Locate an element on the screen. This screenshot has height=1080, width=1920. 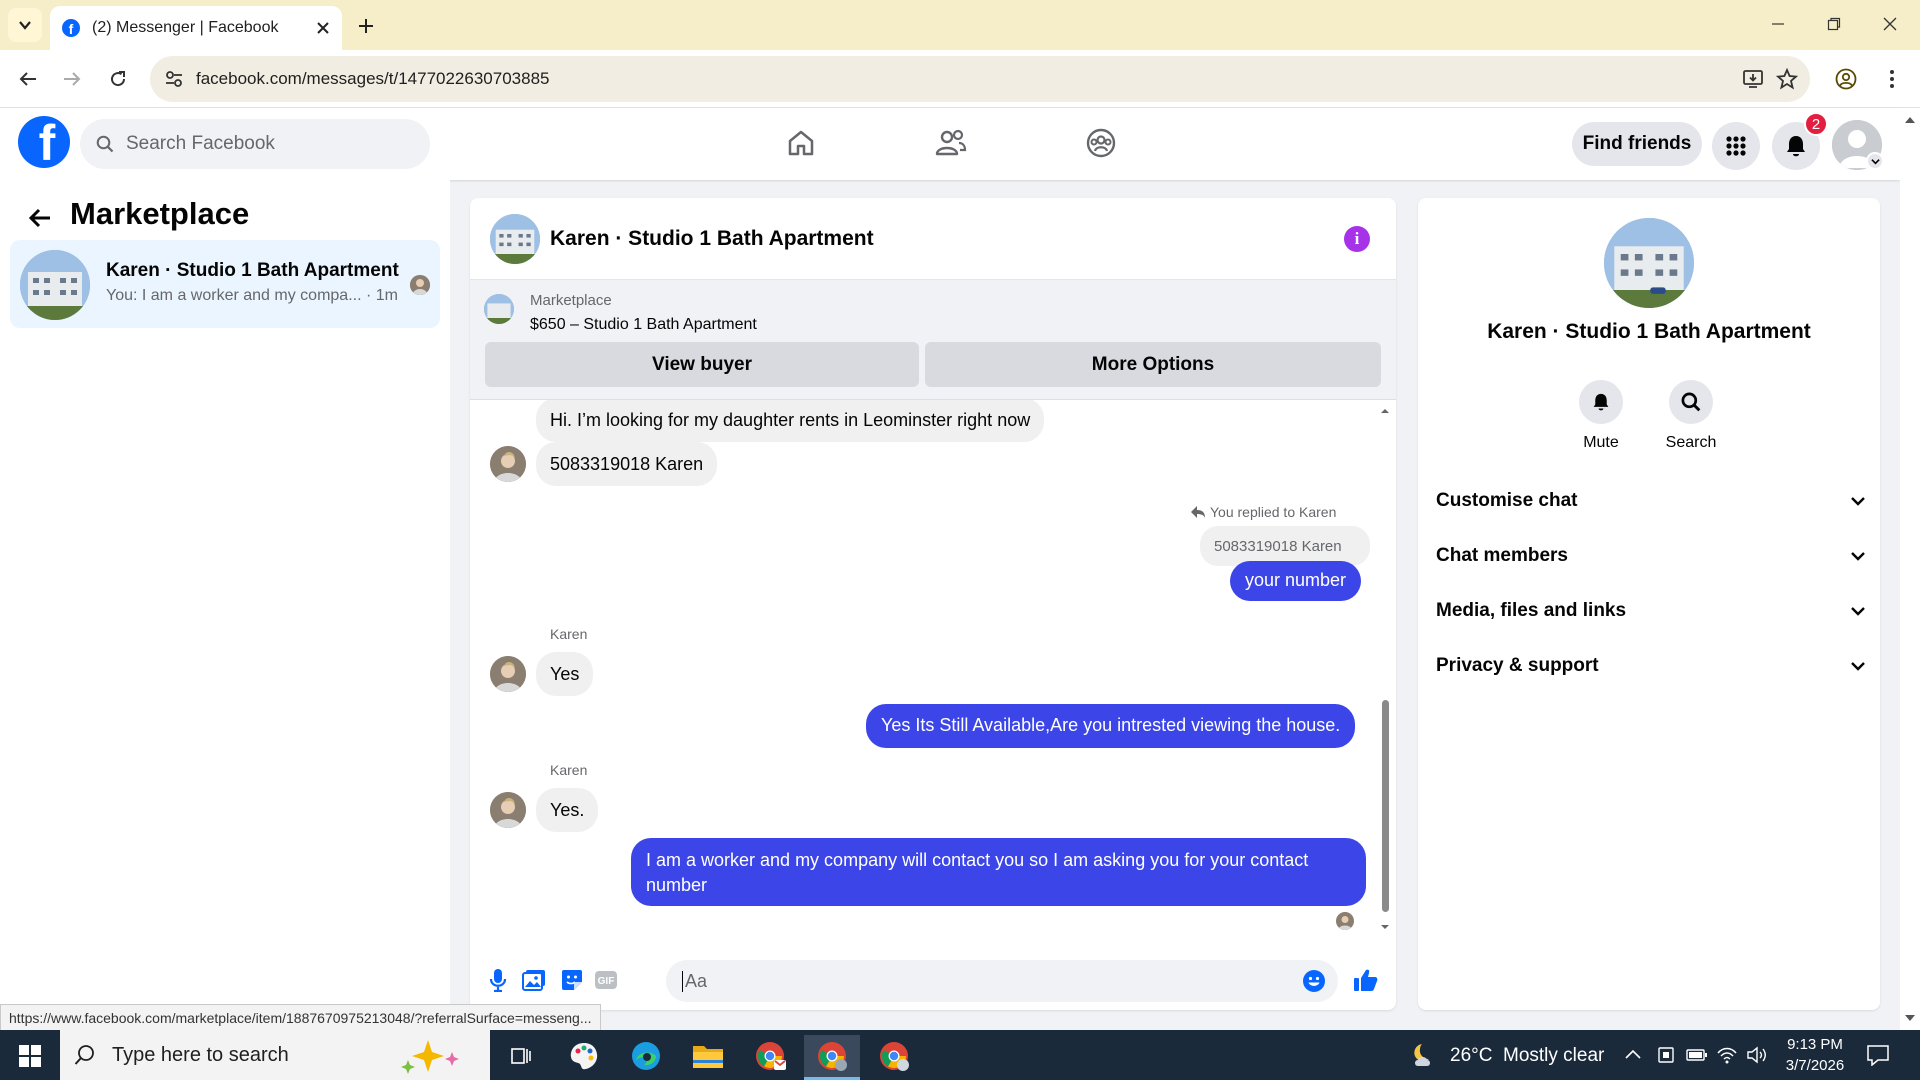
section-privacy-support: Privacy & support is located at coordinates (1651, 666).